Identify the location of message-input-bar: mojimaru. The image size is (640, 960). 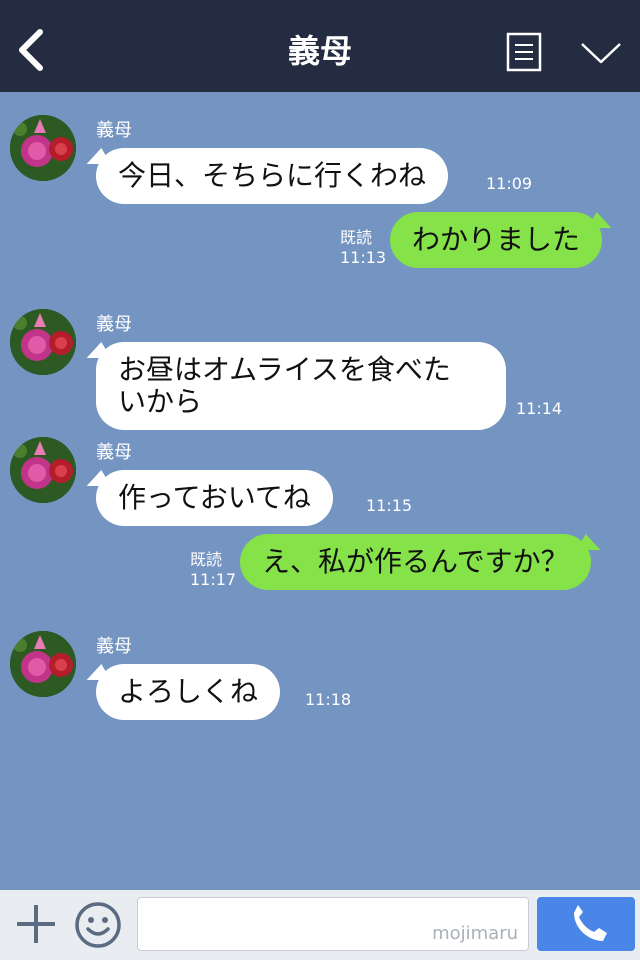
(320, 925).